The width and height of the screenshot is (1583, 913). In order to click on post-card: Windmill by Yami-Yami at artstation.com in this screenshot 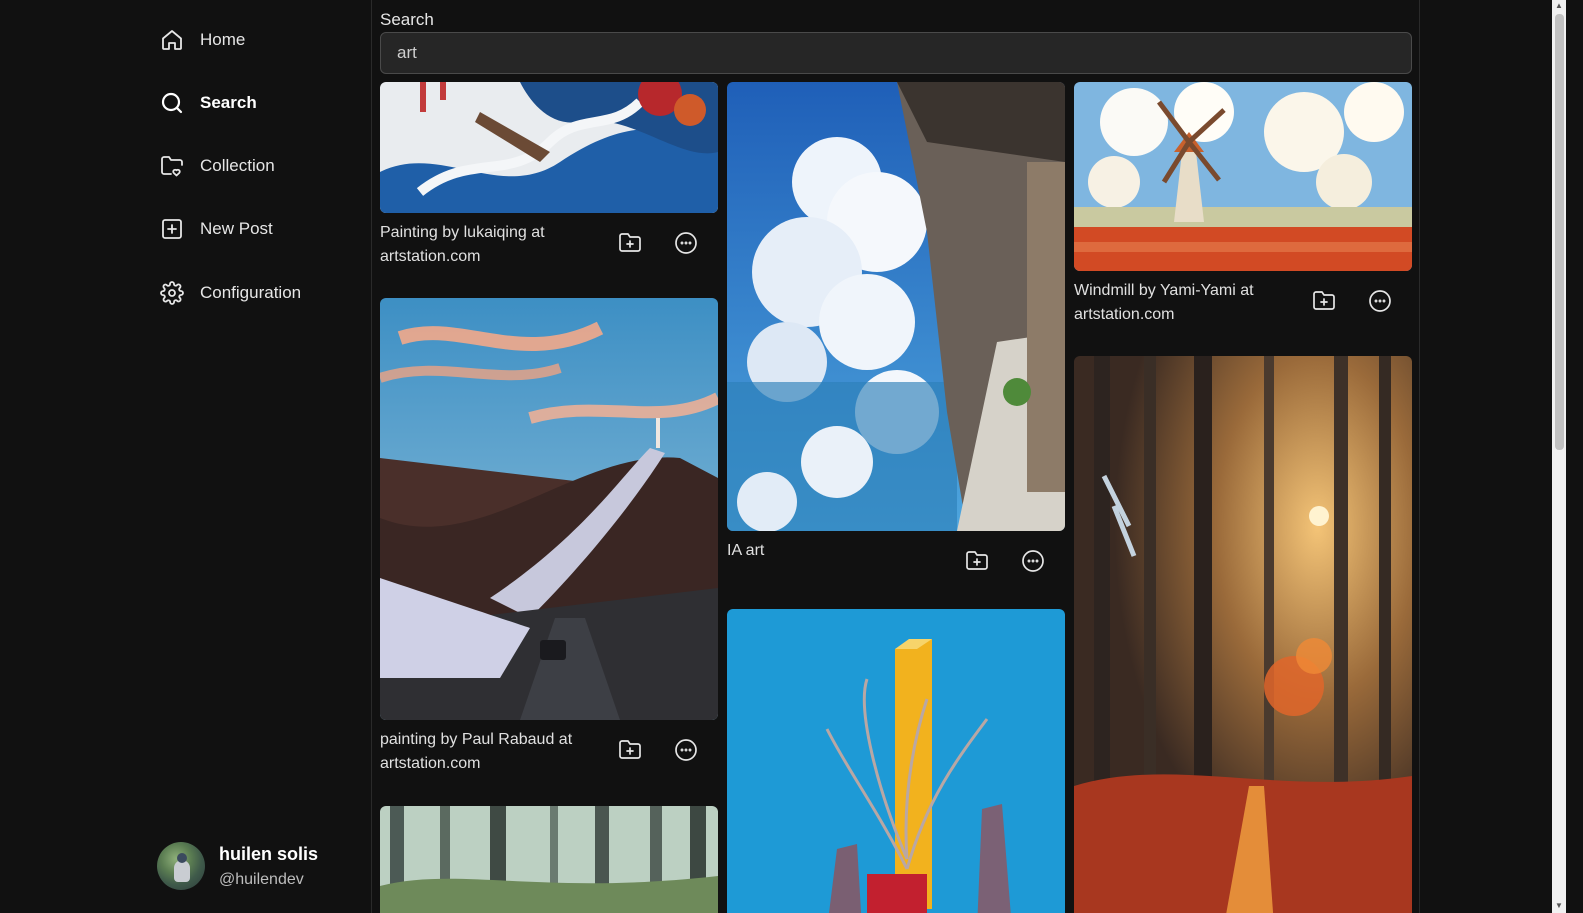, I will do `click(1243, 204)`.